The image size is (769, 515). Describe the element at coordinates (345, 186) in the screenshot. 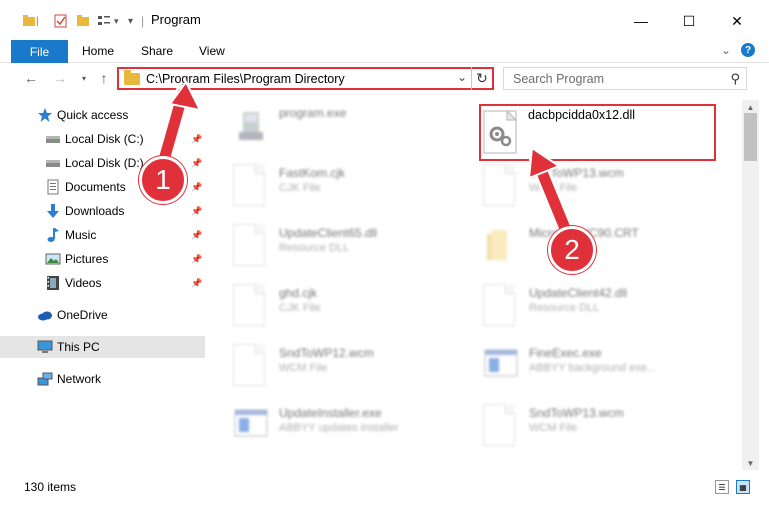

I see `list-item: FastKom.cjk CJK File` at that location.